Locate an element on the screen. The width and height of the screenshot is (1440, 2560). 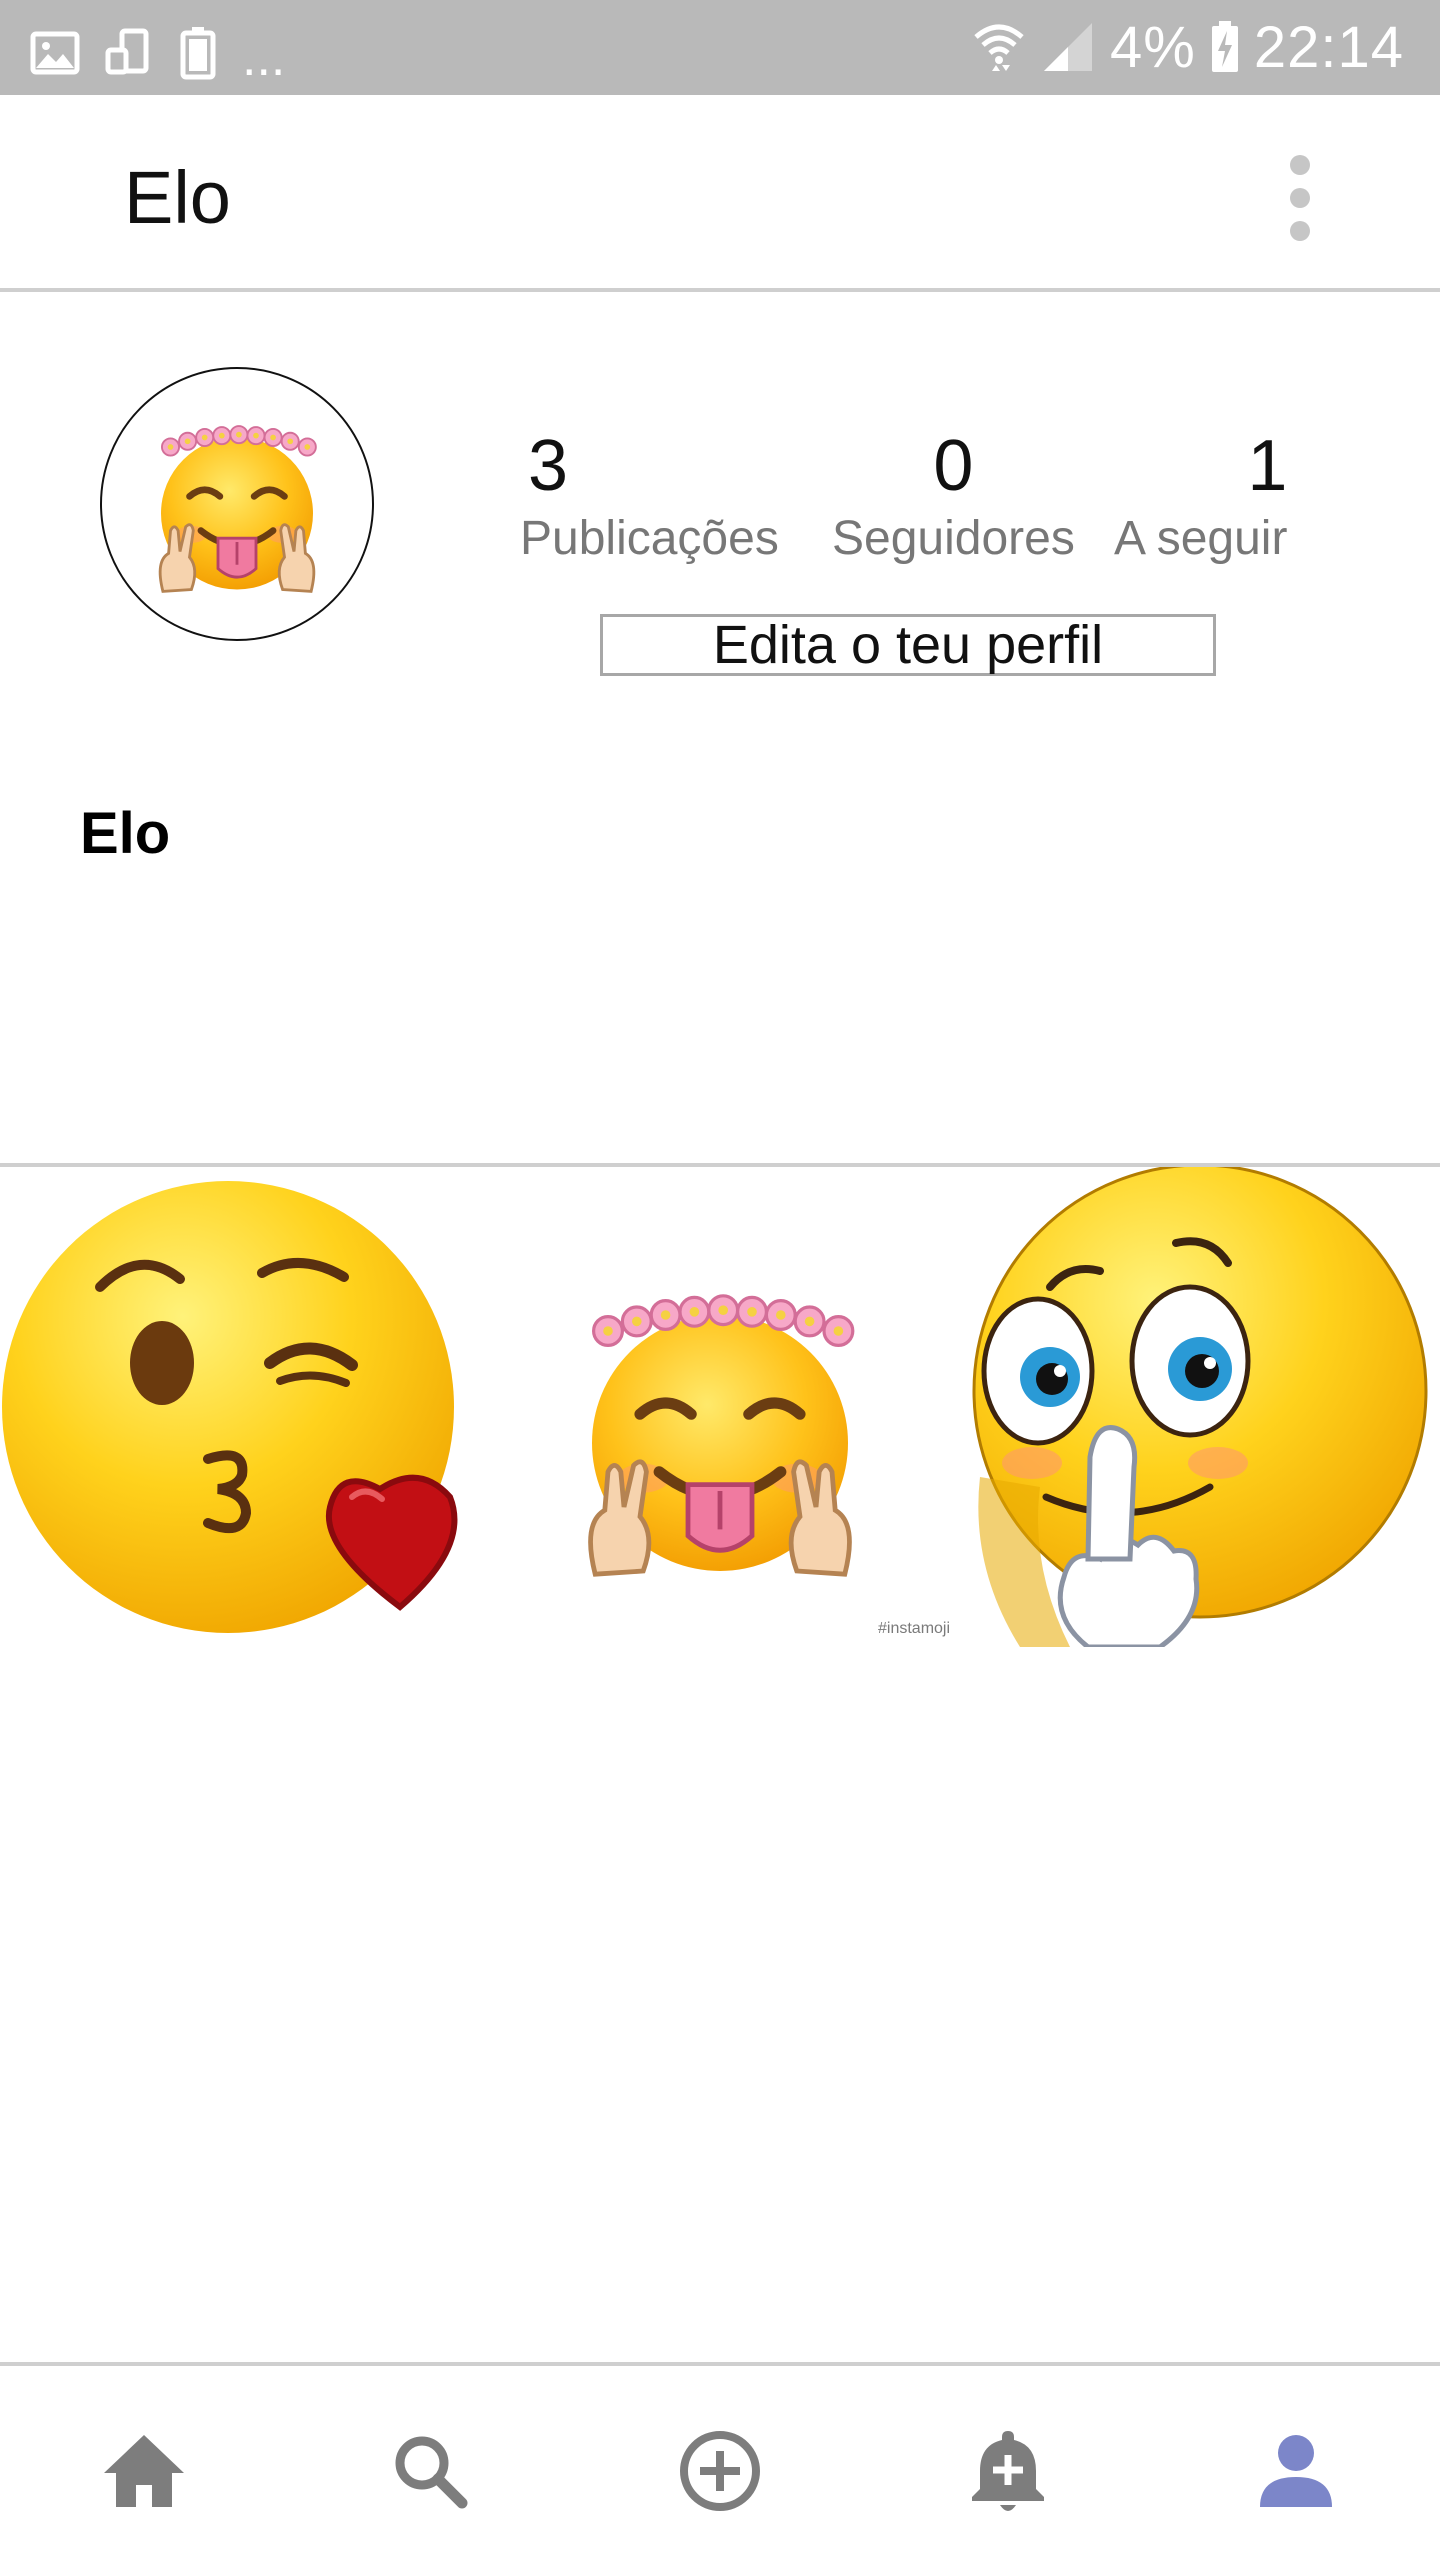
stat-label: A seguir is located at coordinates (1201, 538).